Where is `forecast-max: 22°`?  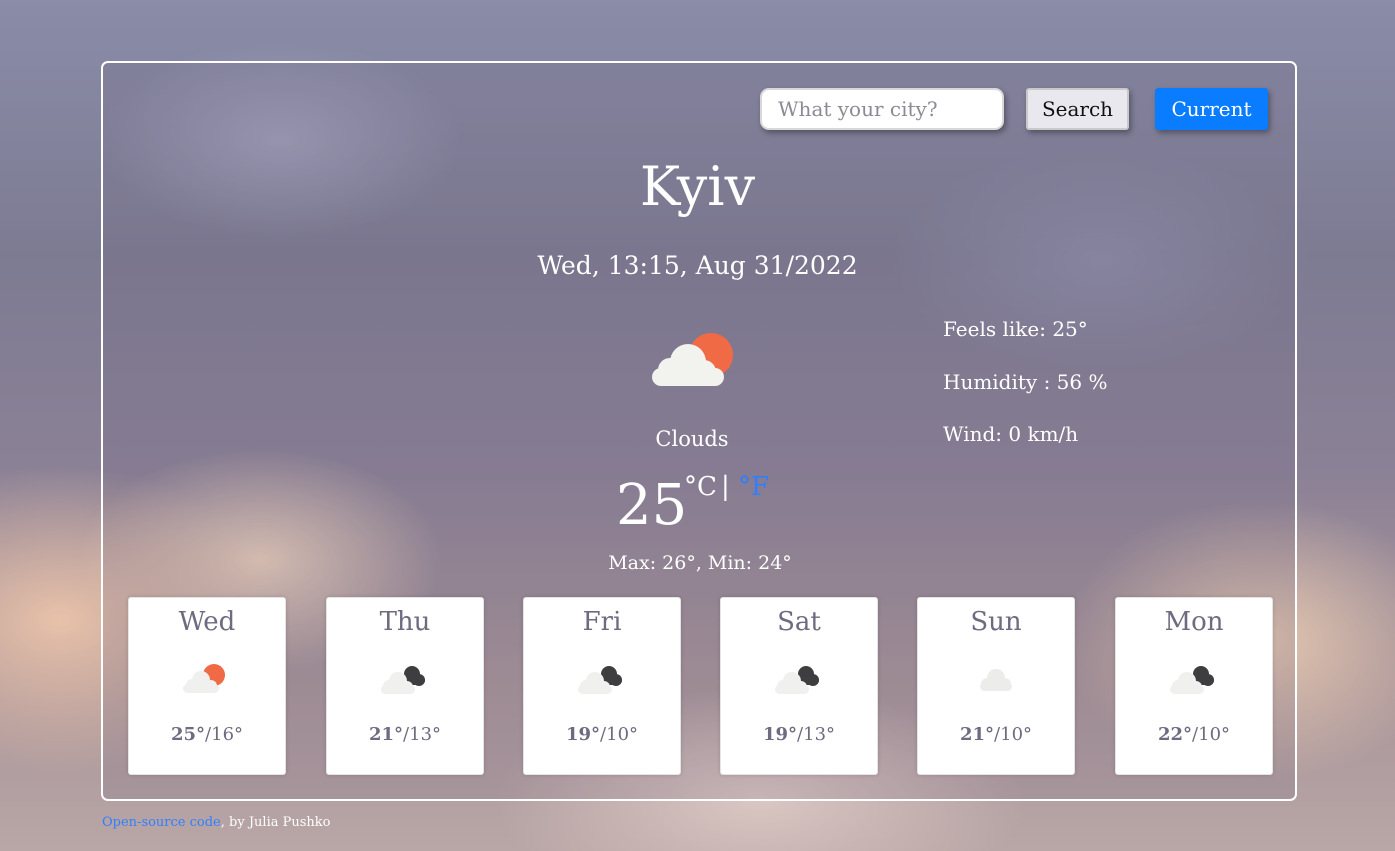
forecast-max: 22° is located at coordinates (1175, 734).